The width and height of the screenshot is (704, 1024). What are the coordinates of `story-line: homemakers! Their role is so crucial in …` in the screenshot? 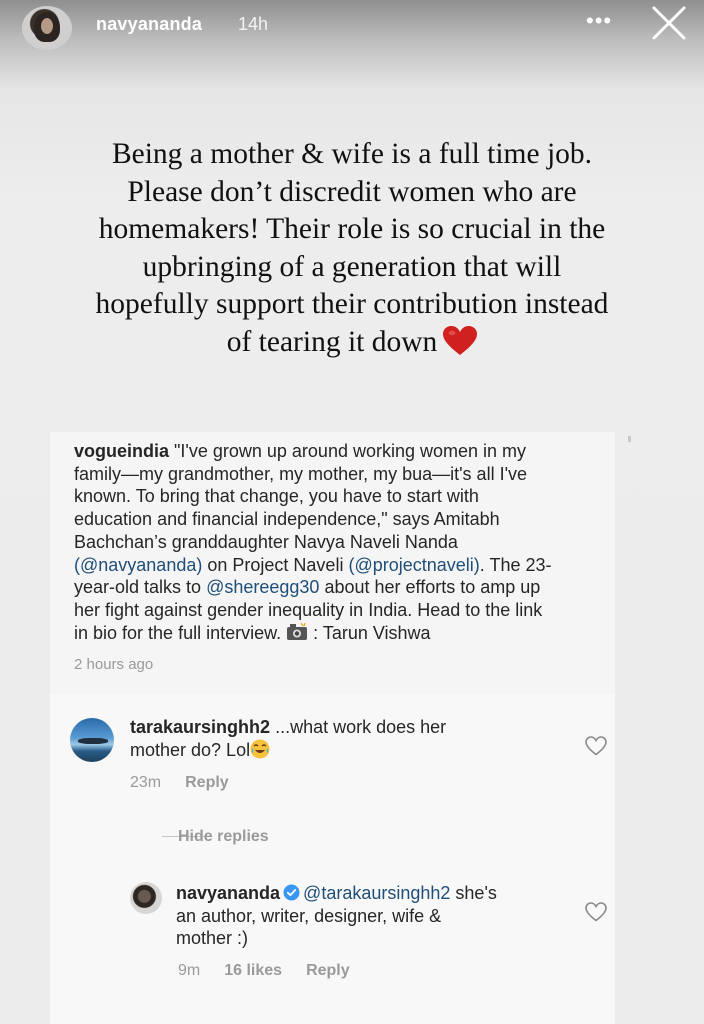 It's located at (352, 229).